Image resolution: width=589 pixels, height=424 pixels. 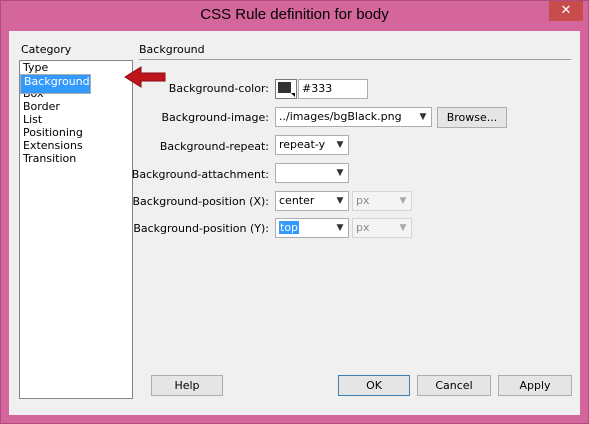 What do you see at coordinates (333, 89) in the screenshot?
I see `bg-color-input: #333` at bounding box center [333, 89].